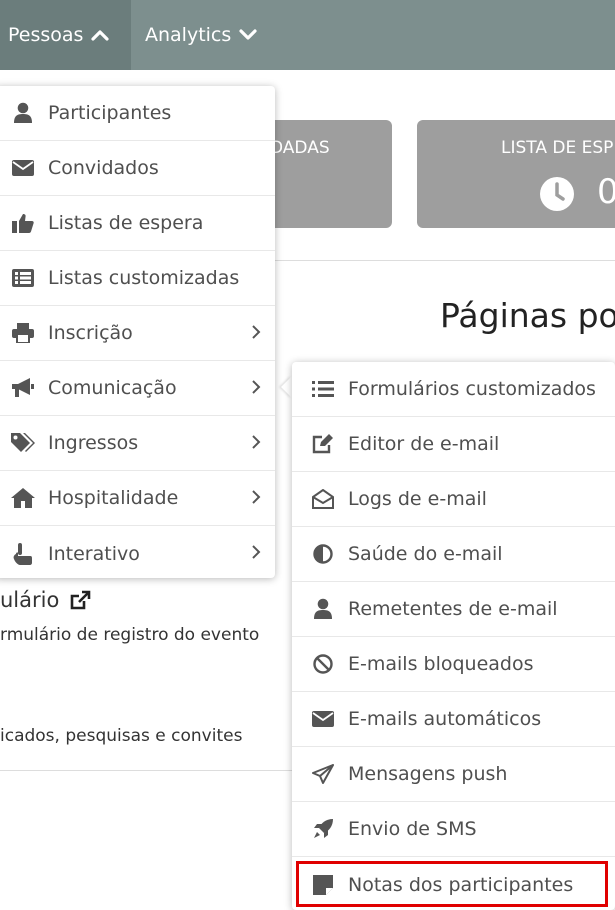  I want to click on stat-card-title: DADAS, so click(300, 148).